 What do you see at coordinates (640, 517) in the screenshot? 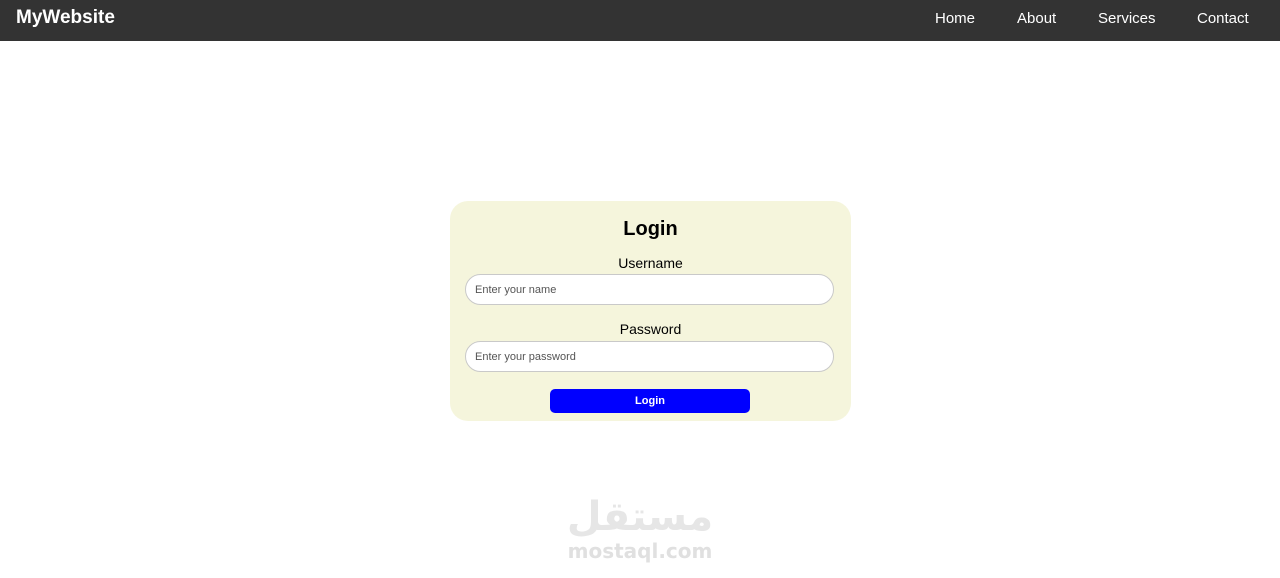
I see `watermark-arabic-text: مستقل` at bounding box center [640, 517].